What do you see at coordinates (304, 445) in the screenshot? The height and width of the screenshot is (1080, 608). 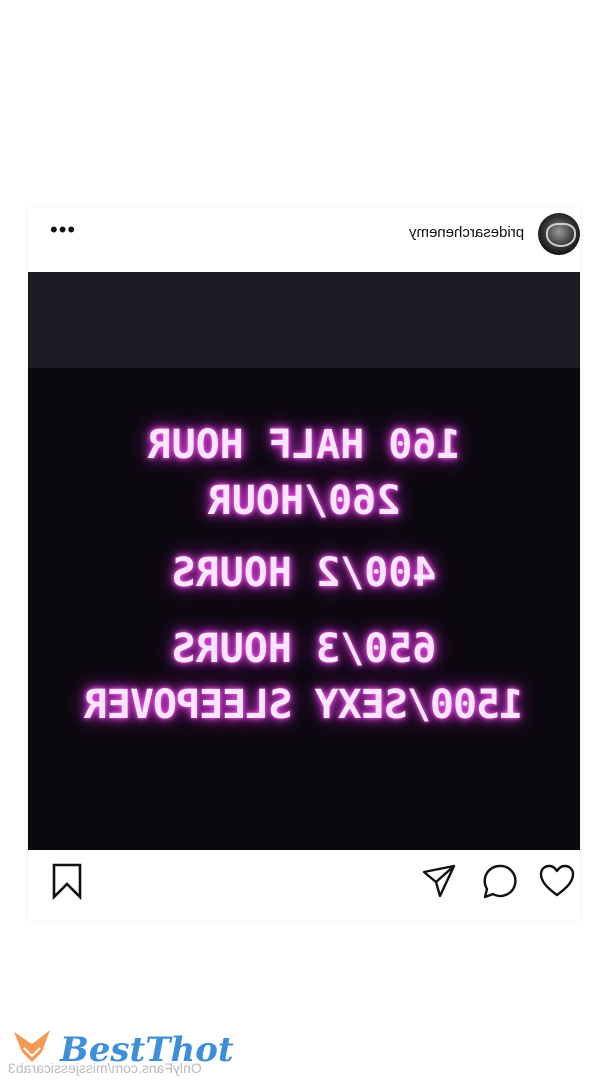 I see `media-line: 160 HALF HOUR` at bounding box center [304, 445].